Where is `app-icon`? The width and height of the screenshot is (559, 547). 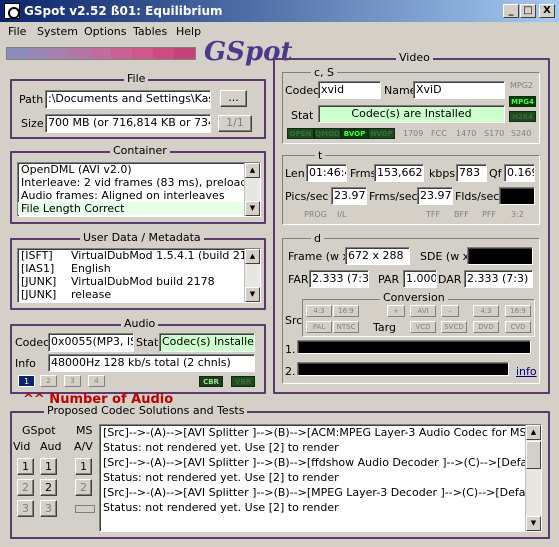 app-icon is located at coordinates (12, 11).